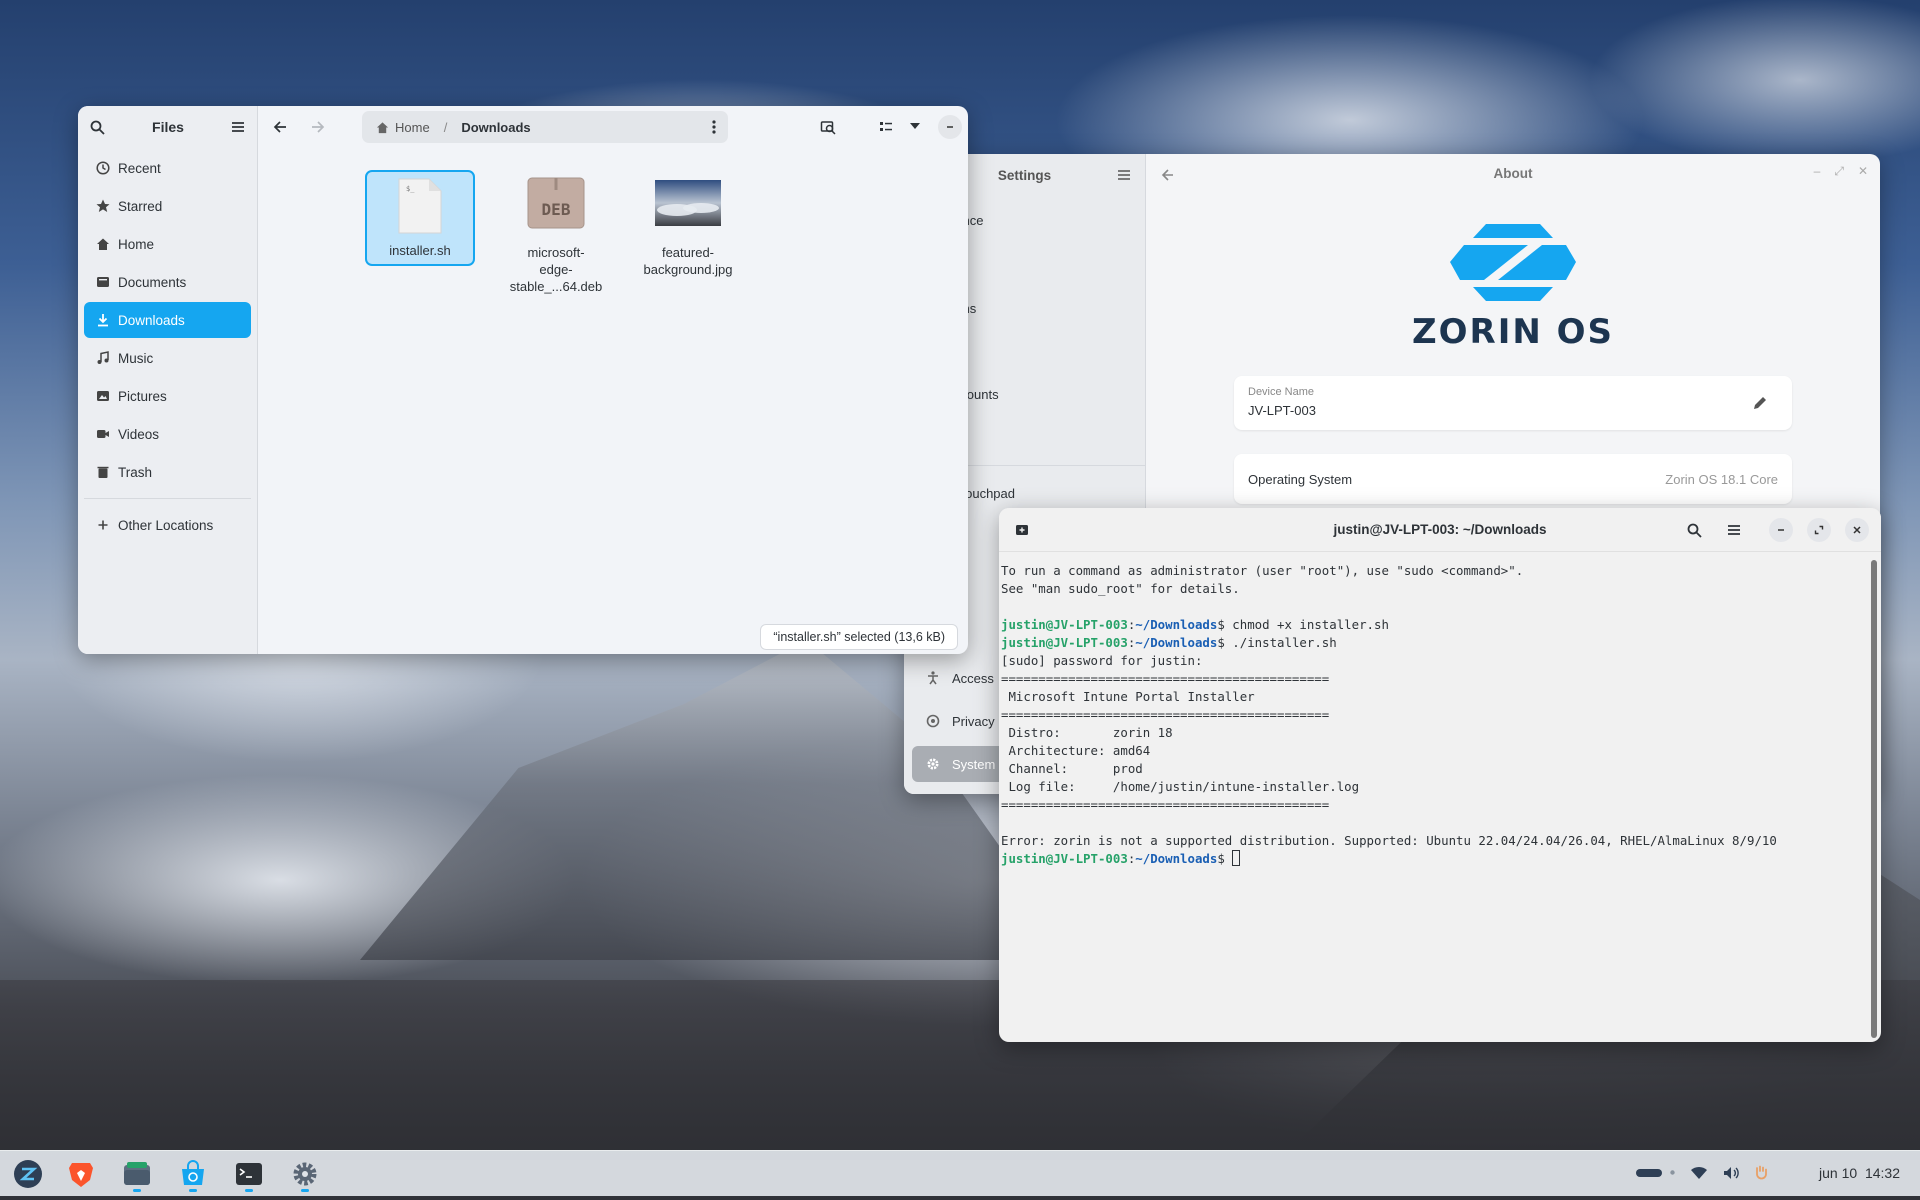 The image size is (1920, 1200). Describe the element at coordinates (167, 320) in the screenshot. I see `sidebar-item-downloads: Downloads` at that location.